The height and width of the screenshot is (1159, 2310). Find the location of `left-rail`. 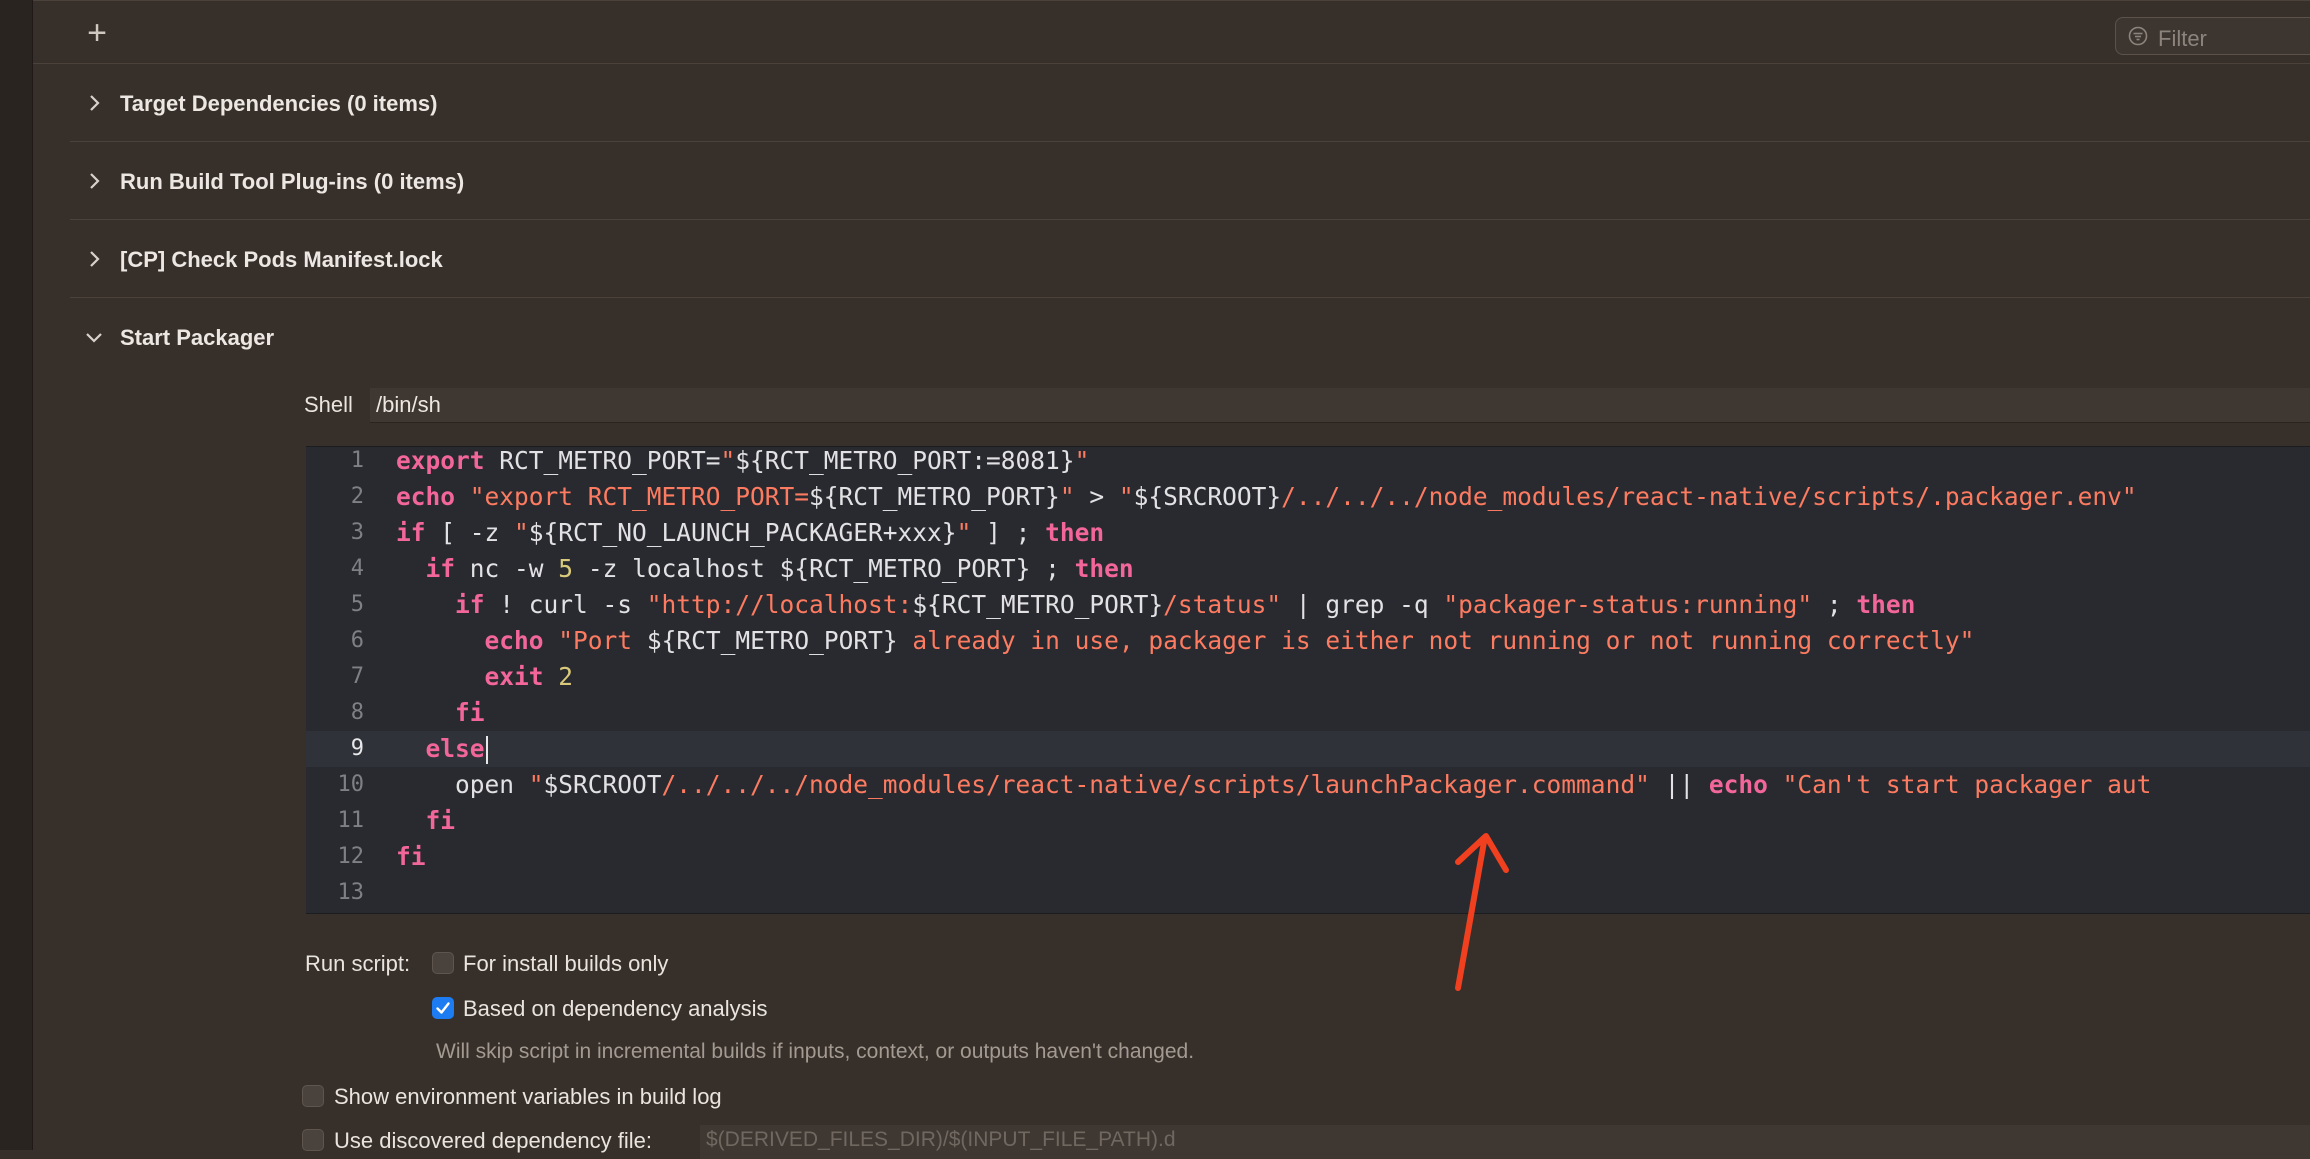

left-rail is located at coordinates (16, 575).